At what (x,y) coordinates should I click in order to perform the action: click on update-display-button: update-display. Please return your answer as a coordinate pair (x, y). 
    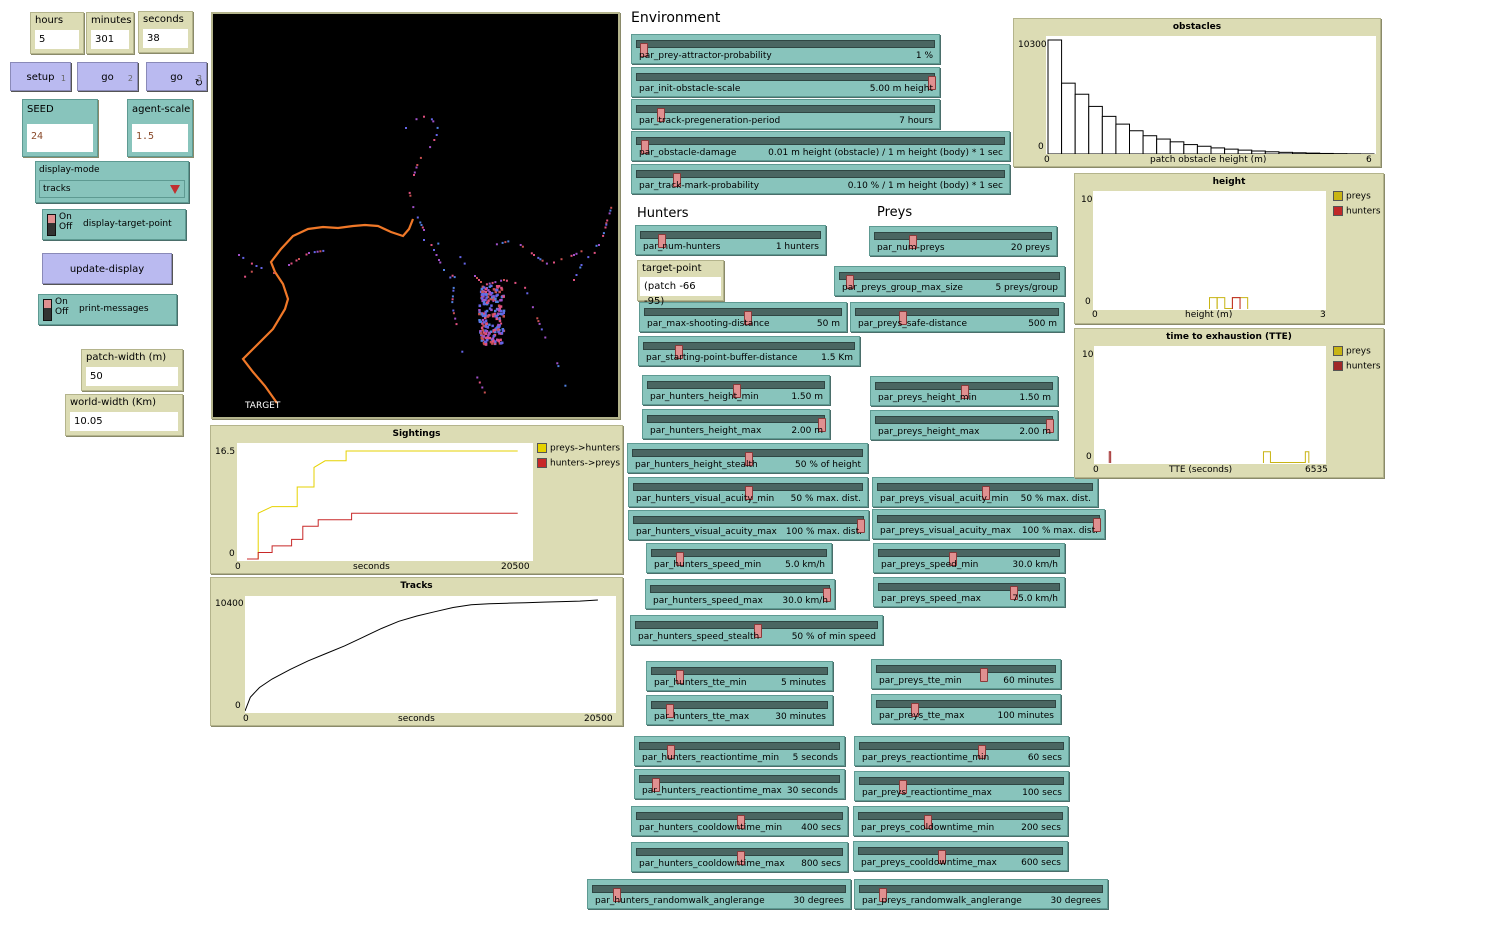
    Looking at the image, I should click on (107, 268).